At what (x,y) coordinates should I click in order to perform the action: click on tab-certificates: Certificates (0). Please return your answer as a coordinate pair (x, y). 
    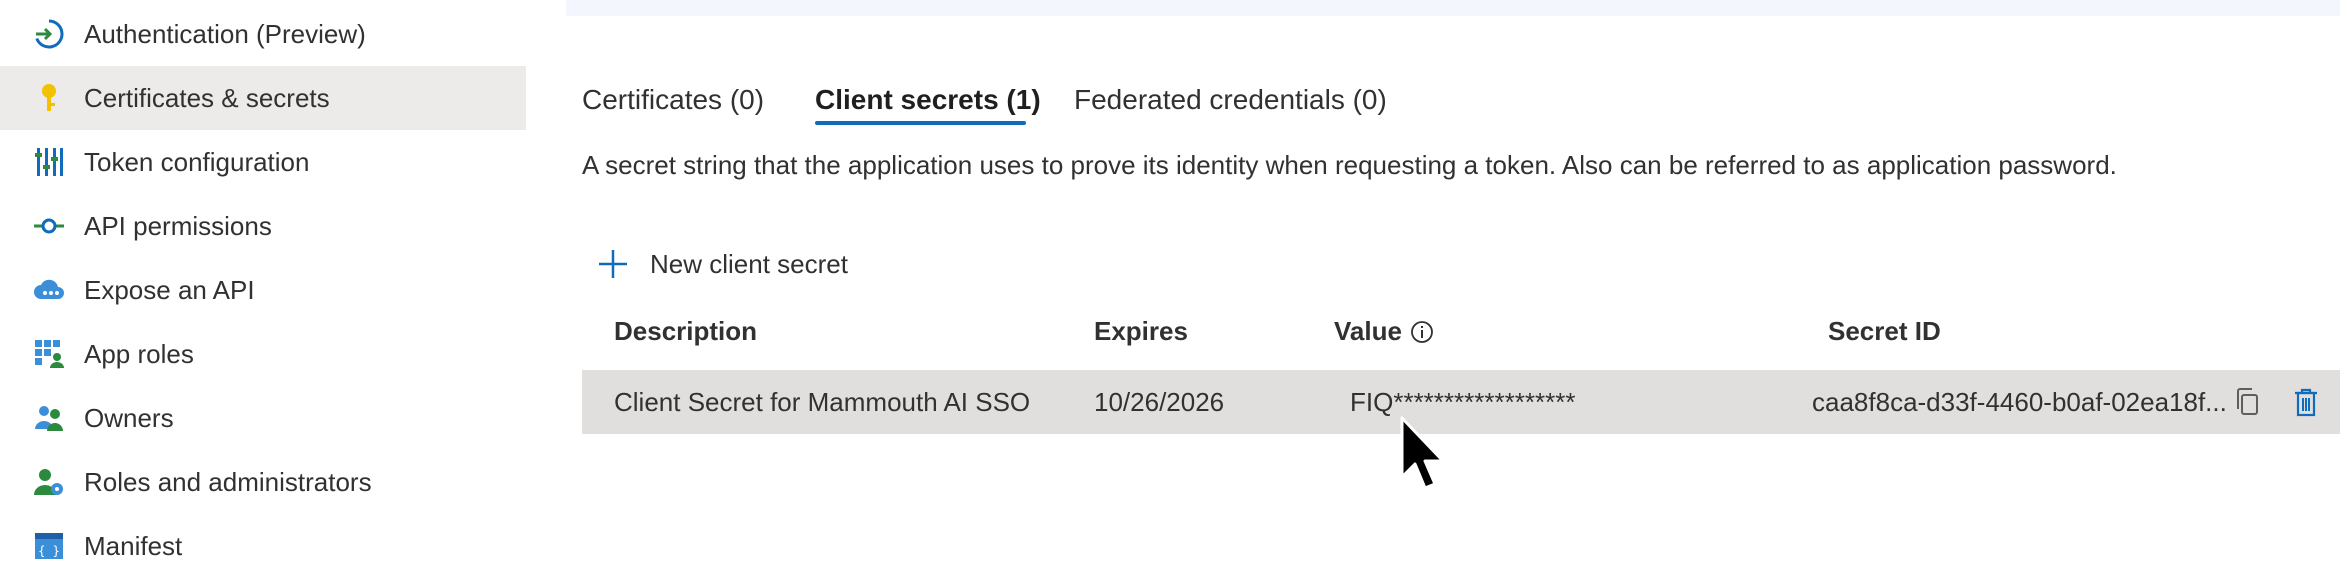
    Looking at the image, I should click on (673, 100).